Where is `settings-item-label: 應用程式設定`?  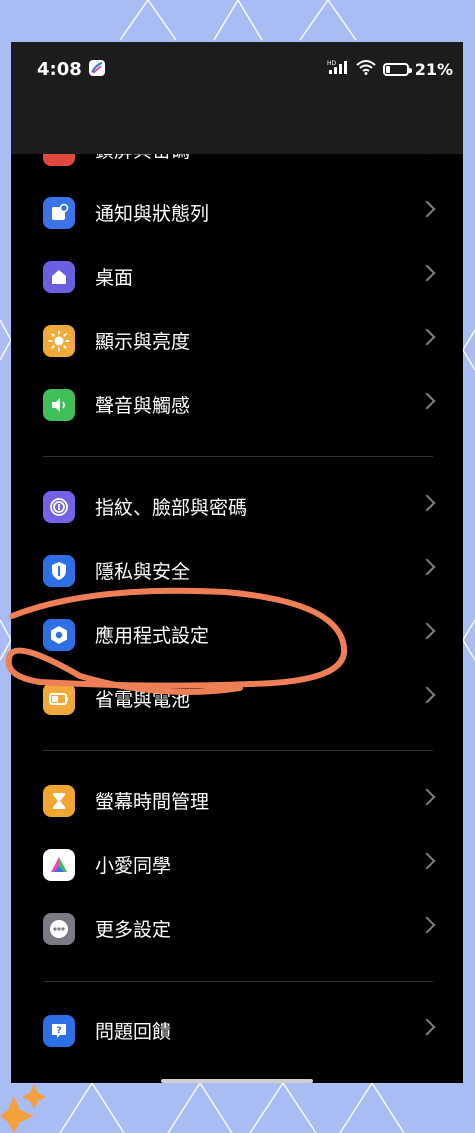 settings-item-label: 應用程式設定 is located at coordinates (152, 636).